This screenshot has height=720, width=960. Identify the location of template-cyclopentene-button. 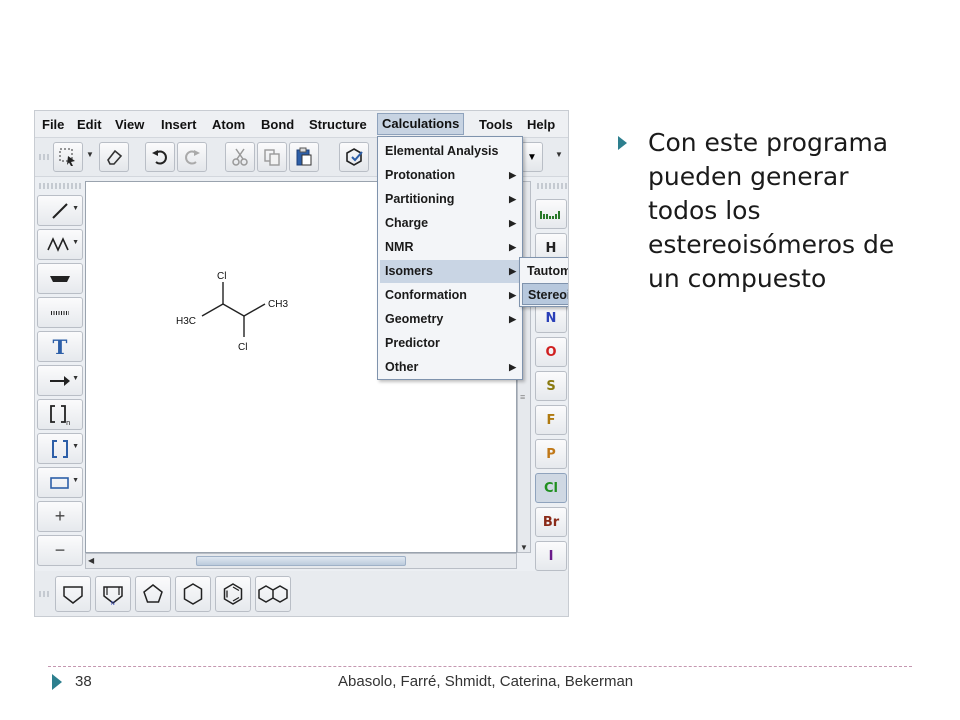
(73, 594).